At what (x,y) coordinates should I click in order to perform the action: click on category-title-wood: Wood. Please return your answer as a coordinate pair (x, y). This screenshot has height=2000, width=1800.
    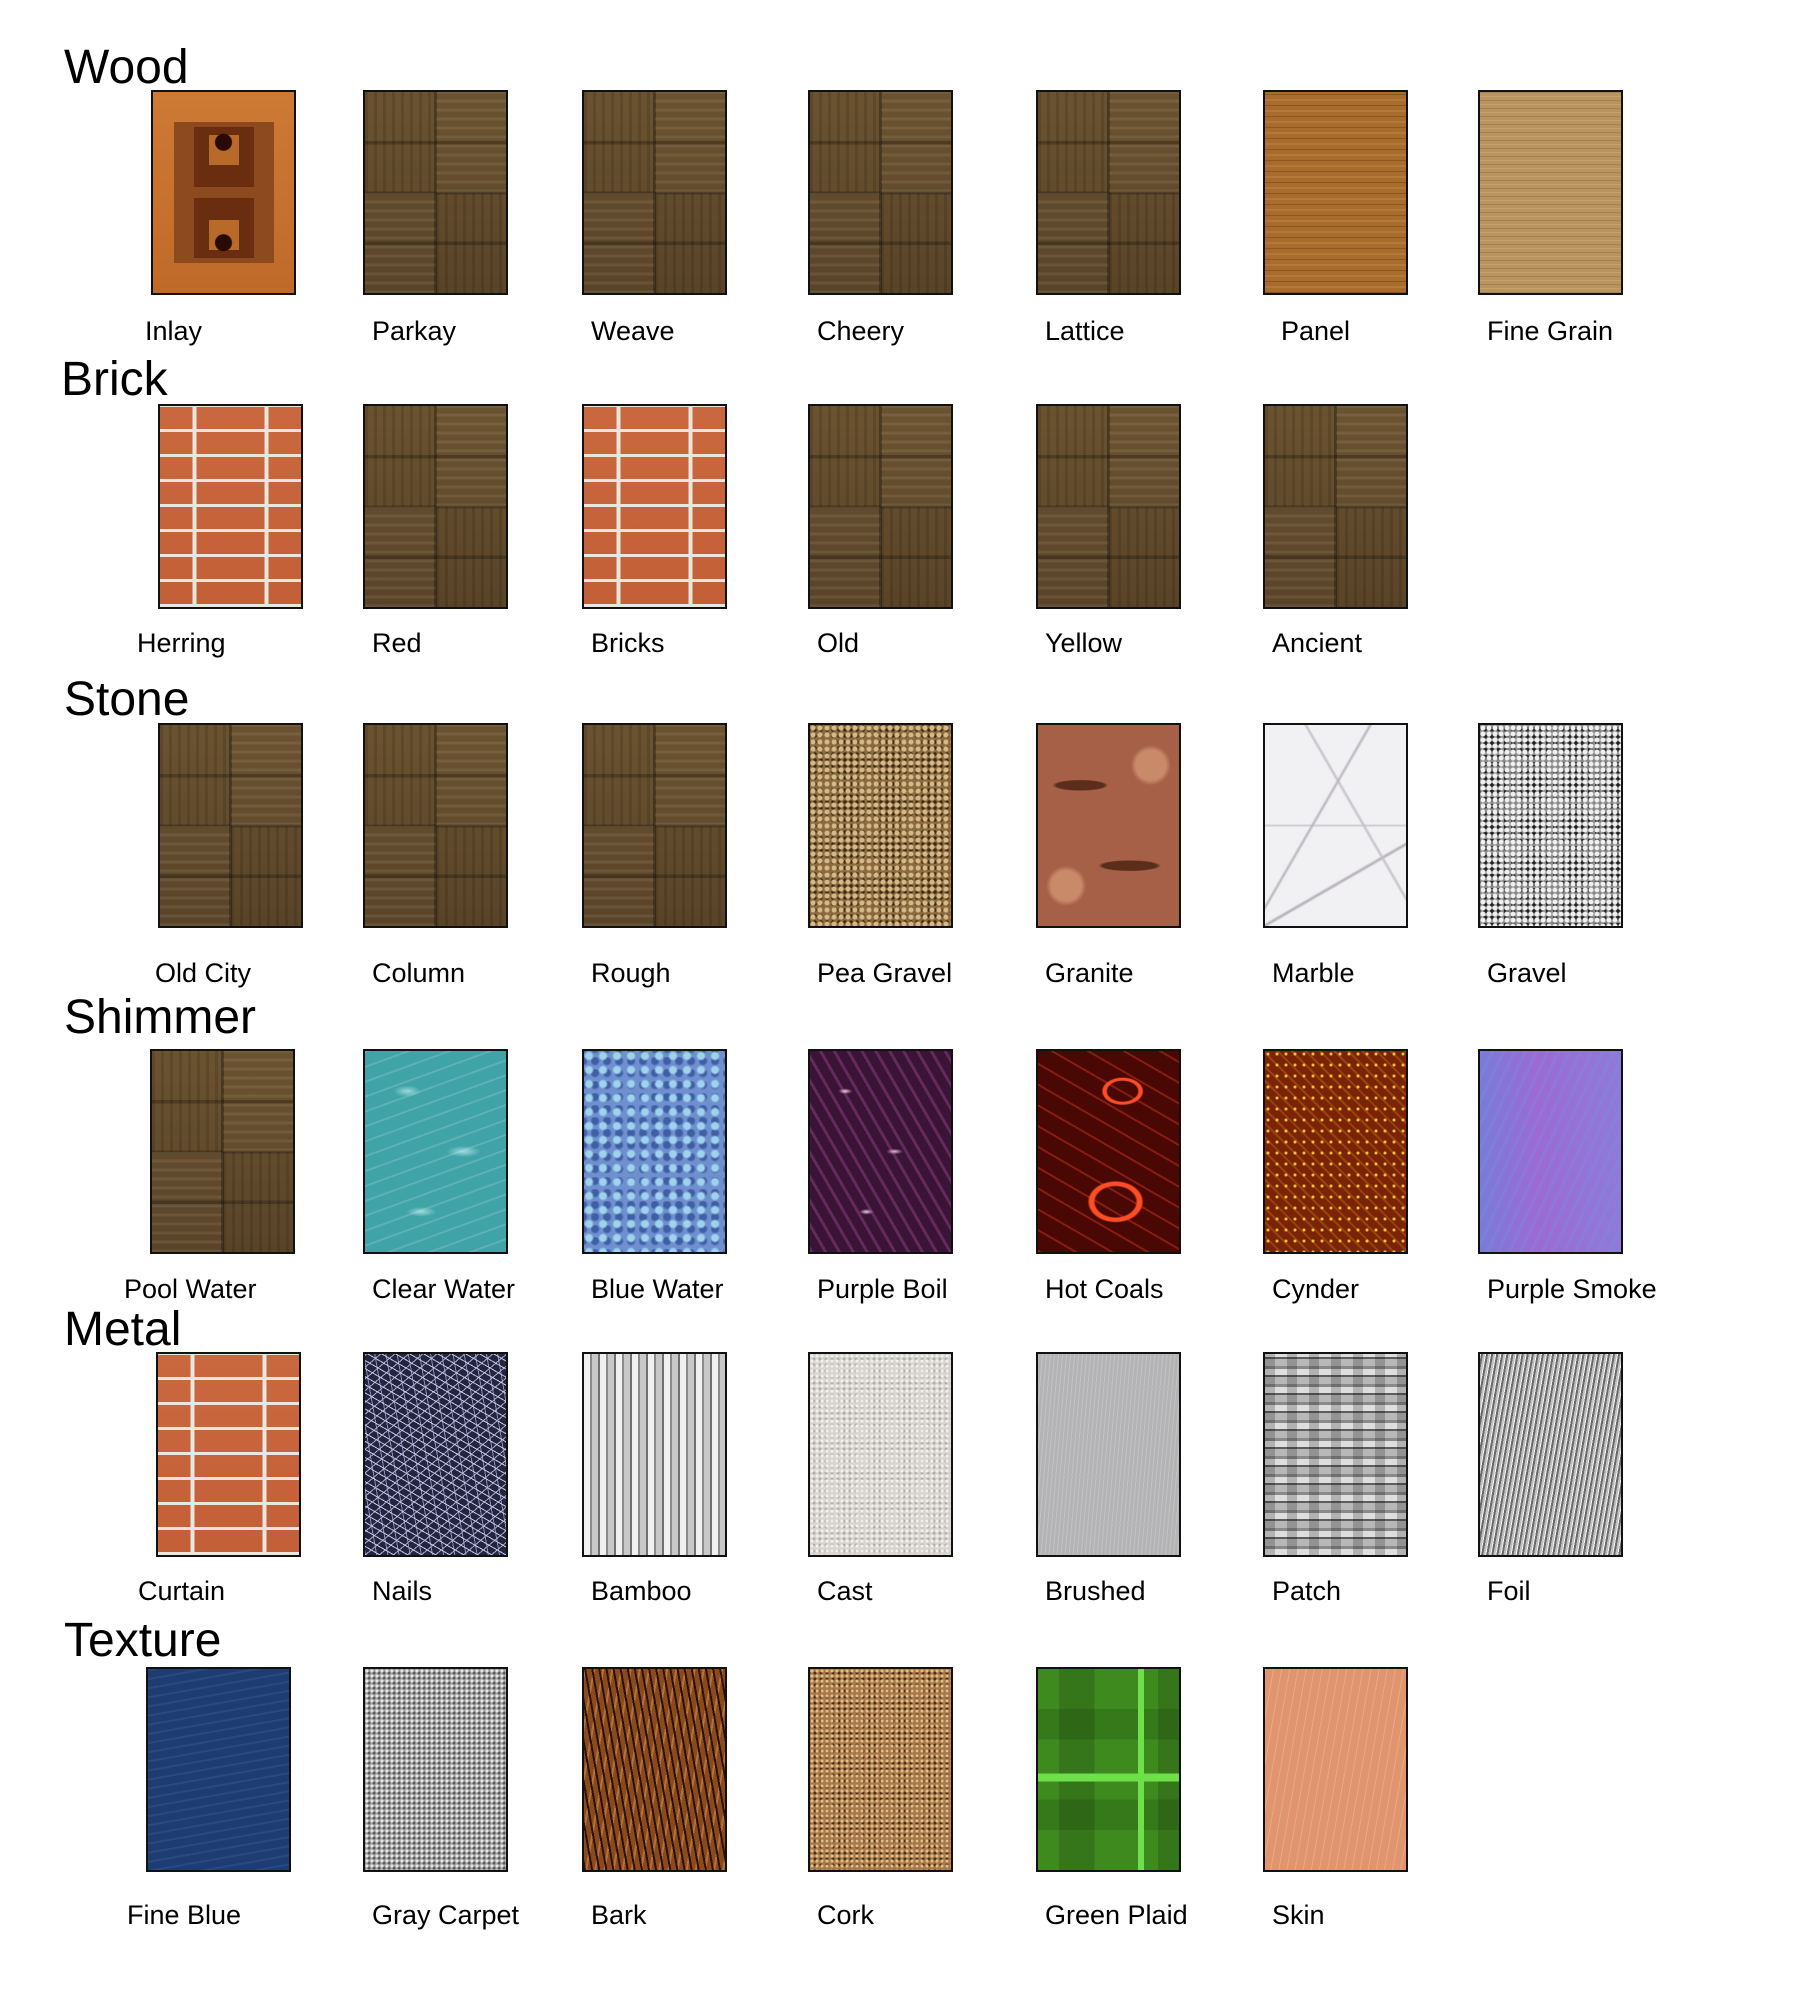
    Looking at the image, I should click on (126, 67).